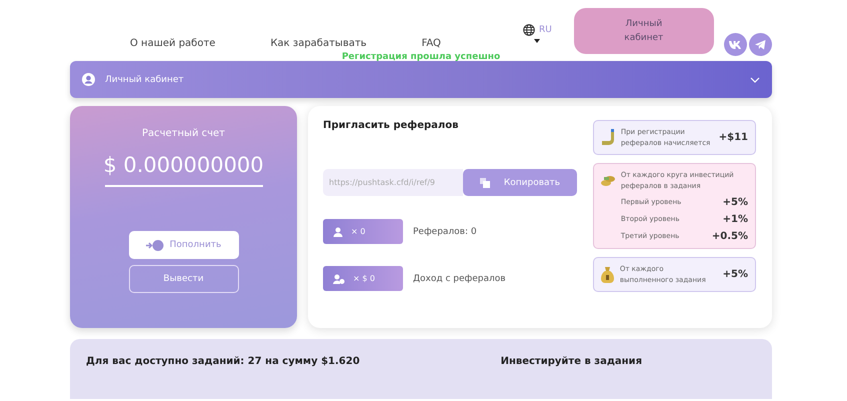 The height and width of the screenshot is (401, 847). Describe the element at coordinates (537, 41) in the screenshot. I see `caret-icon` at that location.